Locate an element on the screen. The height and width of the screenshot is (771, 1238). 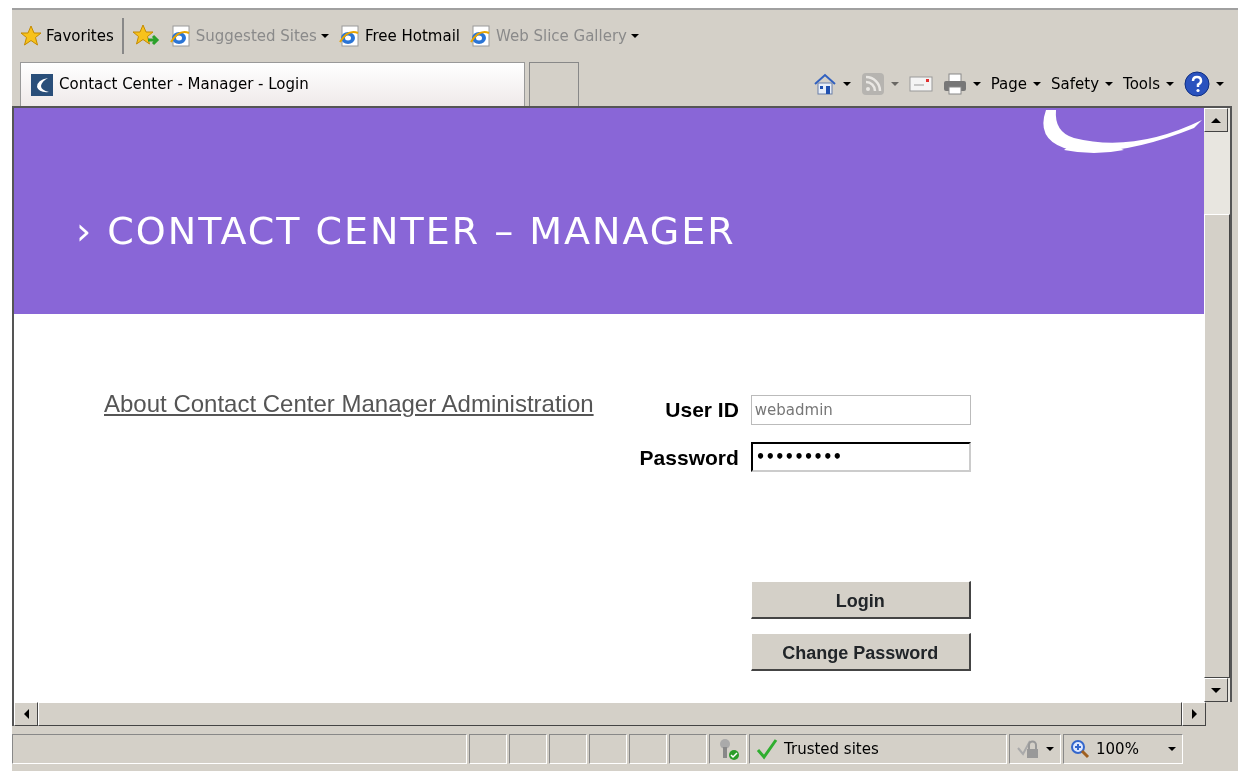
field-label: User ID is located at coordinates (701, 410).